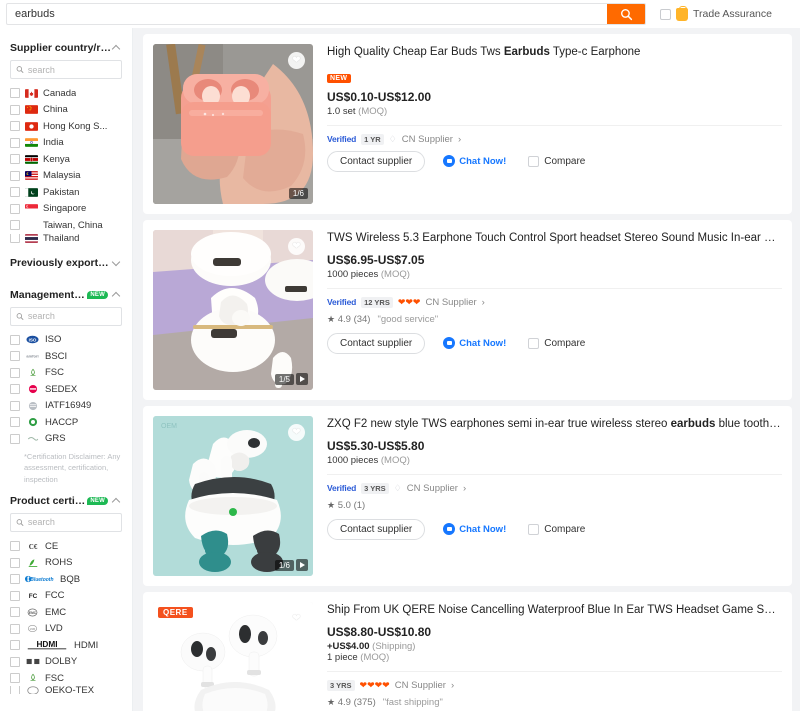  What do you see at coordinates (66, 645) in the screenshot?
I see `filter-option-hdmi: HDMI HDMI` at bounding box center [66, 645].